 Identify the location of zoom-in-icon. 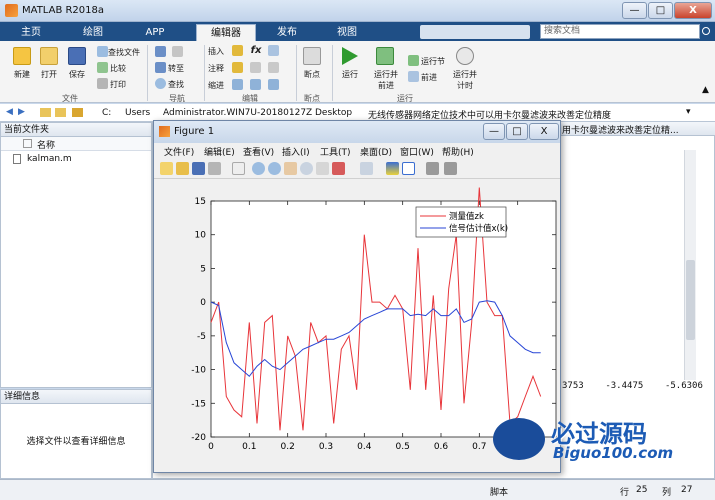
(258, 168).